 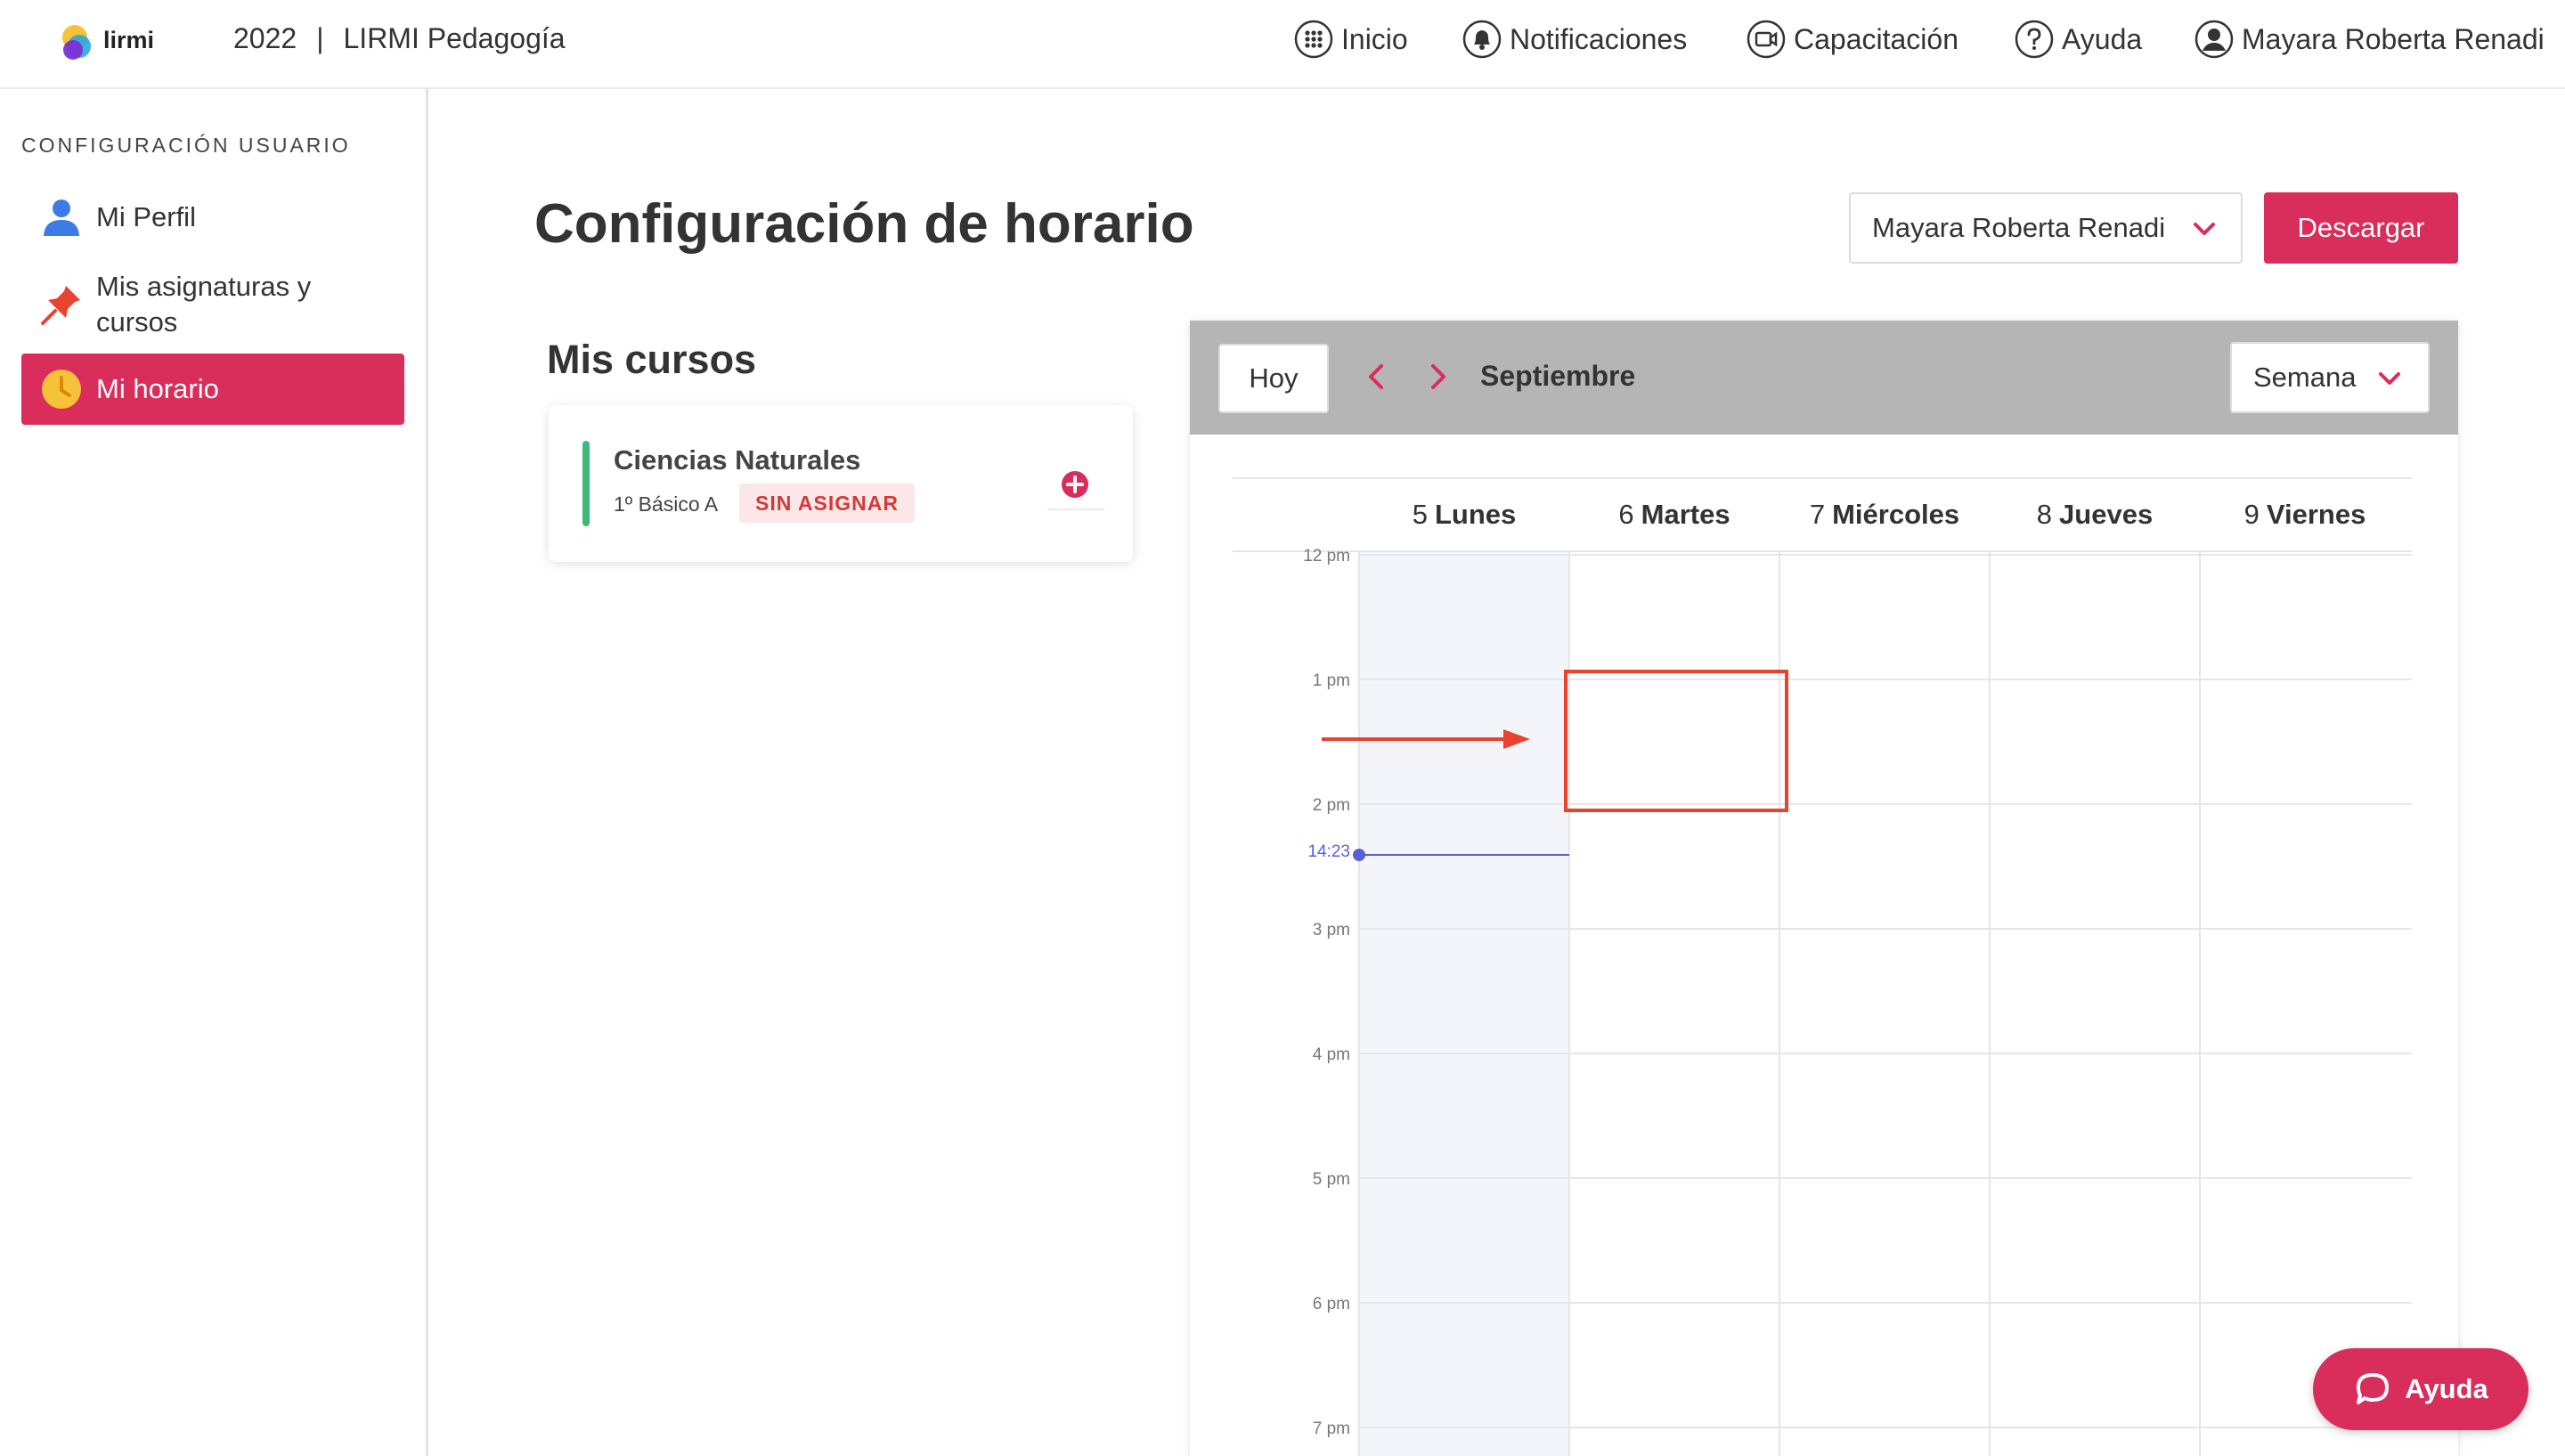 What do you see at coordinates (60, 305) in the screenshot?
I see `pin-icon` at bounding box center [60, 305].